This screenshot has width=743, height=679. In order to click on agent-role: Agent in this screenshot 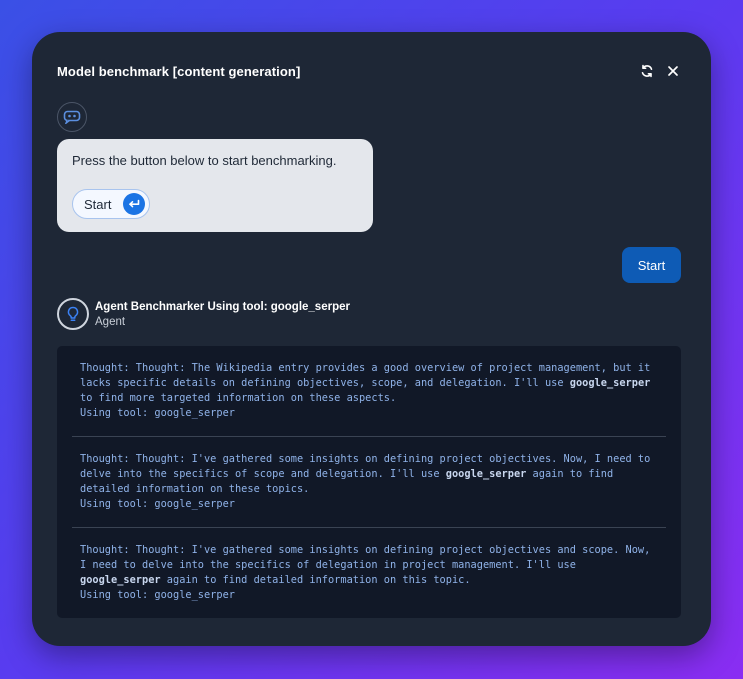, I will do `click(110, 322)`.